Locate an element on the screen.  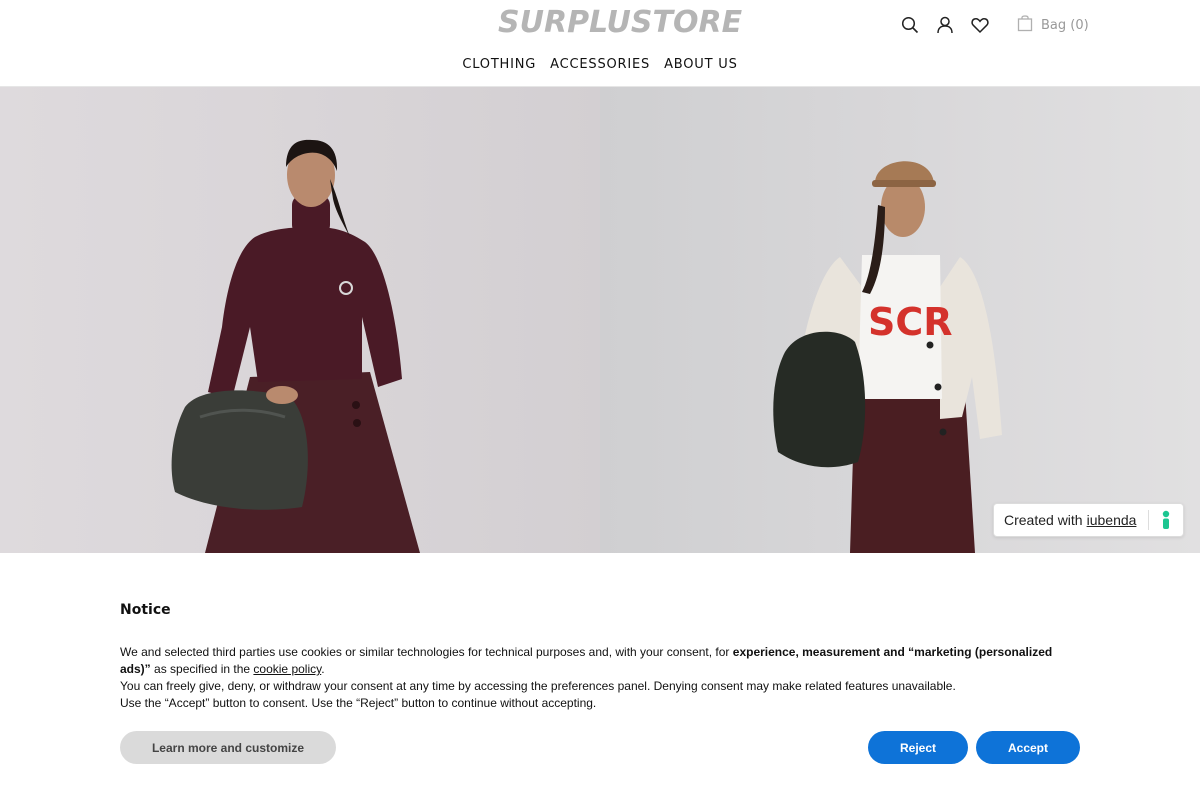
reject-button: Reject is located at coordinates (918, 747).